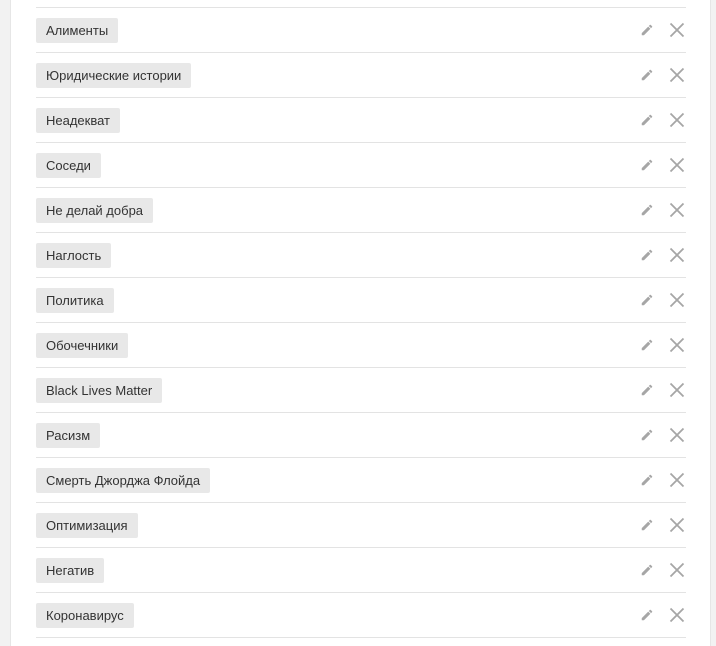 The width and height of the screenshot is (716, 646). Describe the element at coordinates (114, 75) in the screenshot. I see `tag-label: Юридические истории` at that location.